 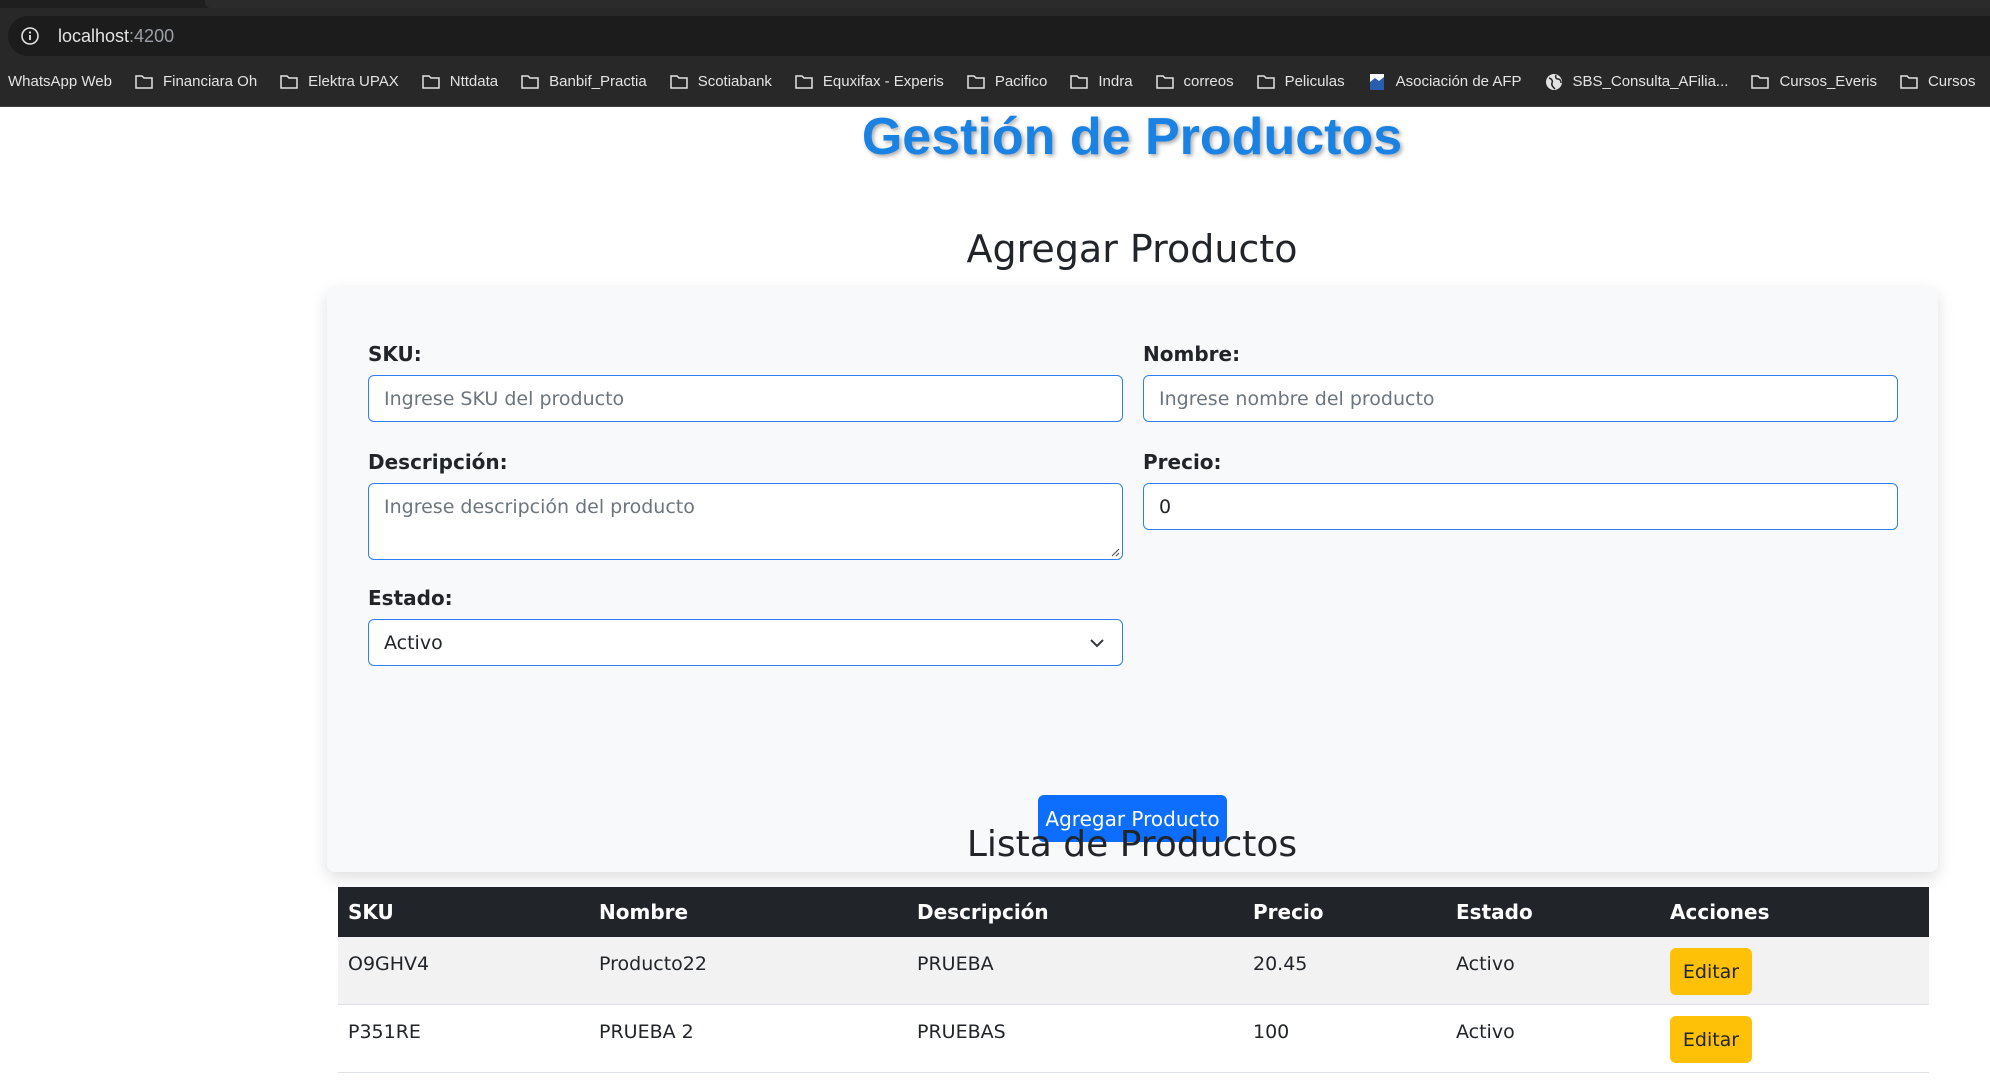 I want to click on column-header-precio: Precio, so click(x=1288, y=912).